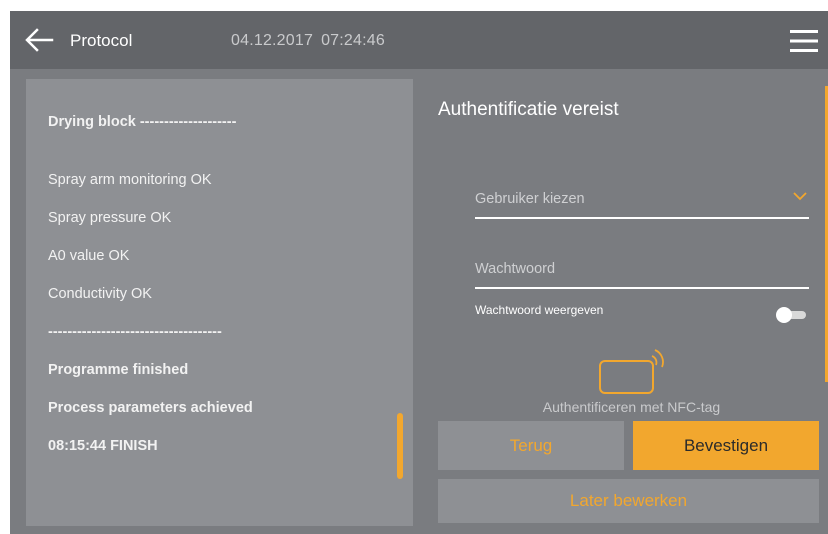 This screenshot has width=828, height=534. What do you see at coordinates (103, 446) in the screenshot?
I see `protocol-line: 08:15:44 FINISH` at bounding box center [103, 446].